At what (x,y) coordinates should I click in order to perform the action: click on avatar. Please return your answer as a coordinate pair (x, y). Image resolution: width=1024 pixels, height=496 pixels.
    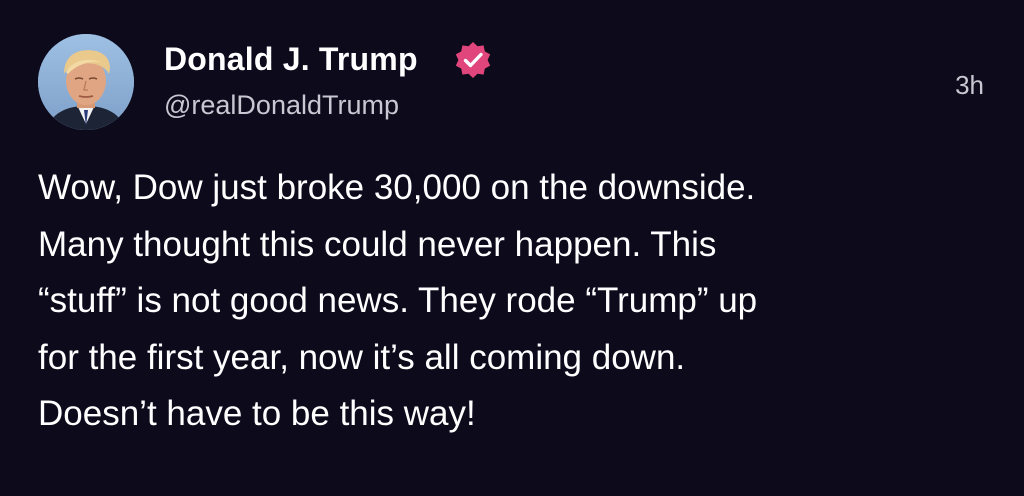
    Looking at the image, I should click on (86, 82).